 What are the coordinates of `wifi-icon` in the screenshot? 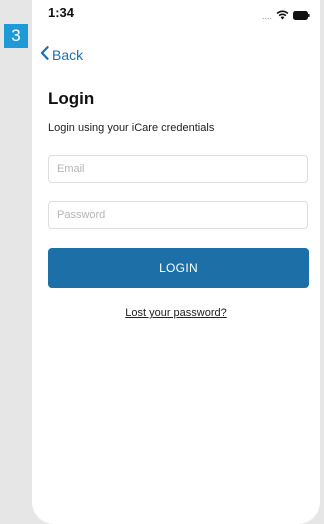 It's located at (282, 16).